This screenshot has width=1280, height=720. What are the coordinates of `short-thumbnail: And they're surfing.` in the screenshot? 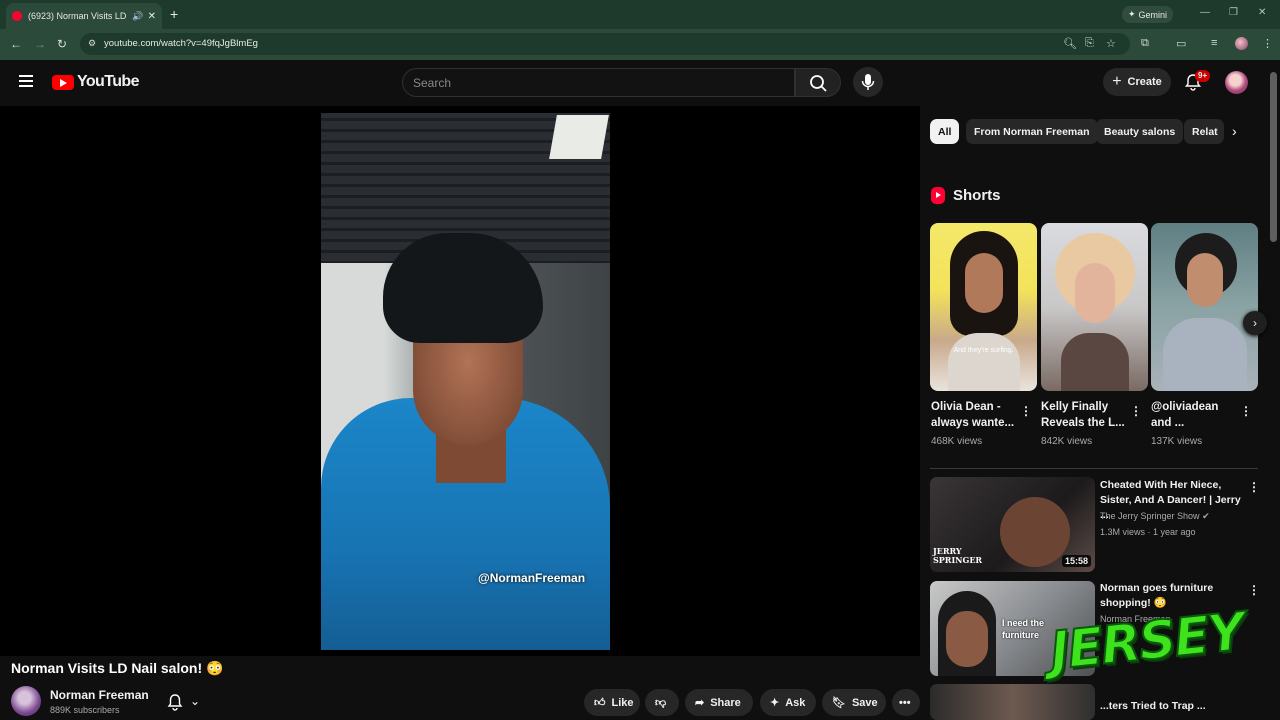 It's located at (983, 307).